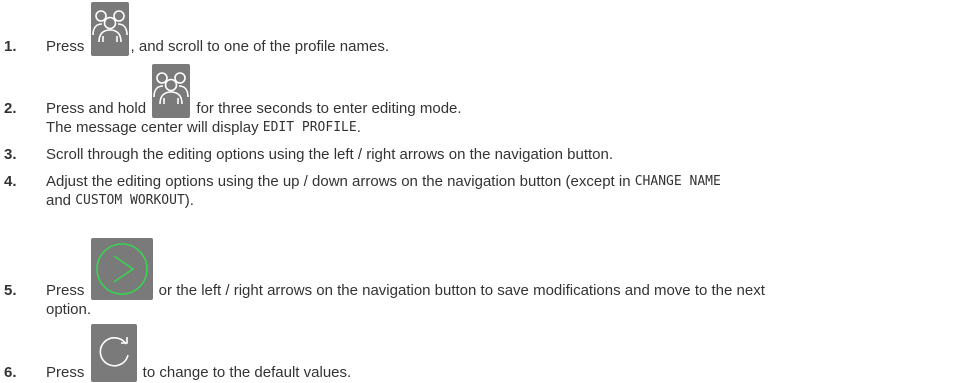  Describe the element at coordinates (113, 353) in the screenshot. I see `reset-icon` at that location.